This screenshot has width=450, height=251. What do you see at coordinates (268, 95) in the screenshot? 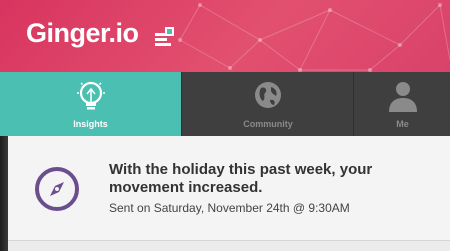
I see `globe-icon` at bounding box center [268, 95].